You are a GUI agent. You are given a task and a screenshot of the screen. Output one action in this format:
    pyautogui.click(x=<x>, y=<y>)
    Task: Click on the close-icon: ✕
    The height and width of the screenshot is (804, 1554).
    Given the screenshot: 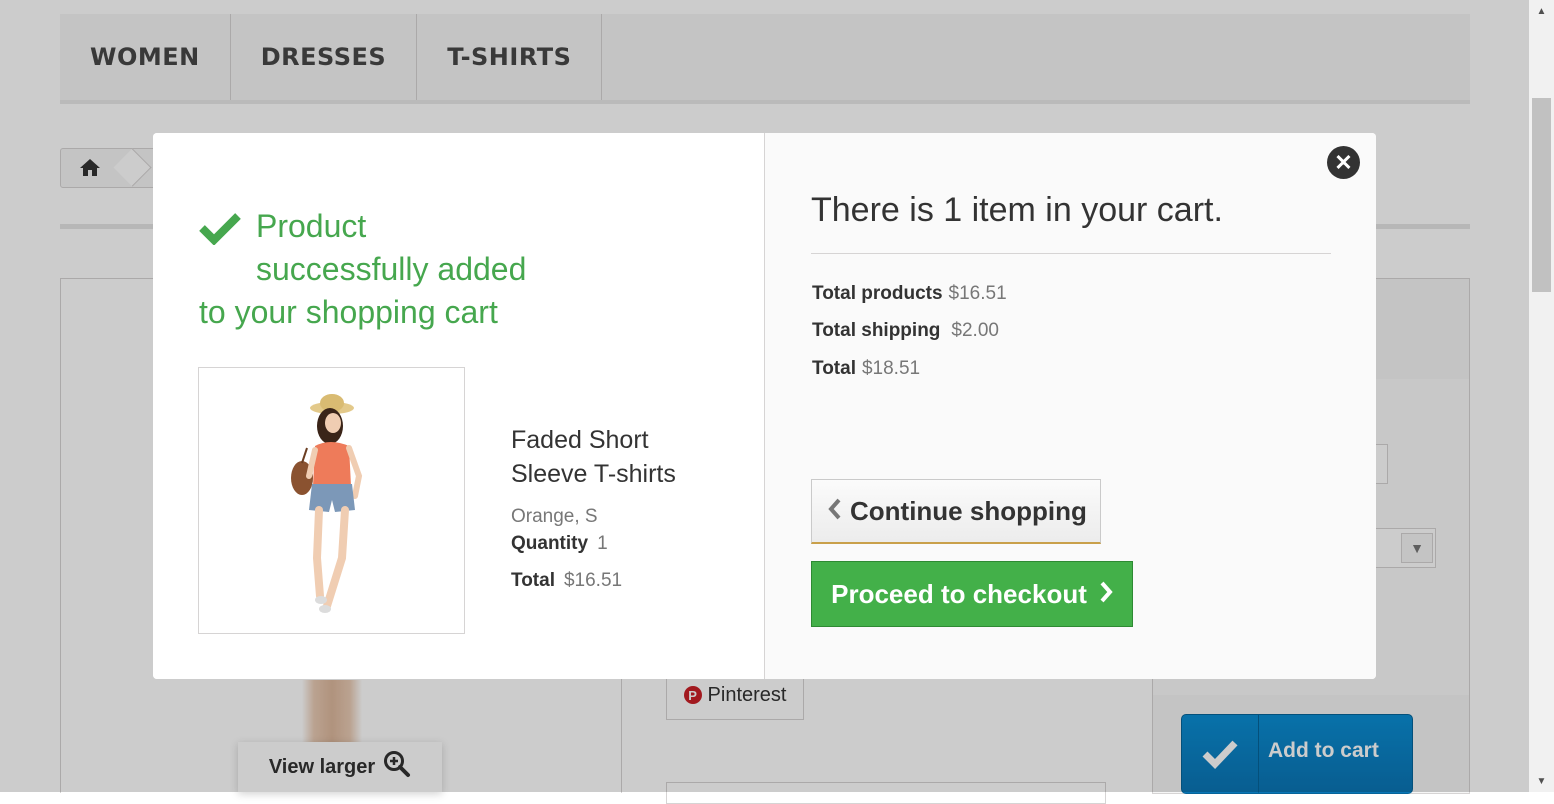 What is the action you would take?
    pyautogui.click(x=1343, y=162)
    